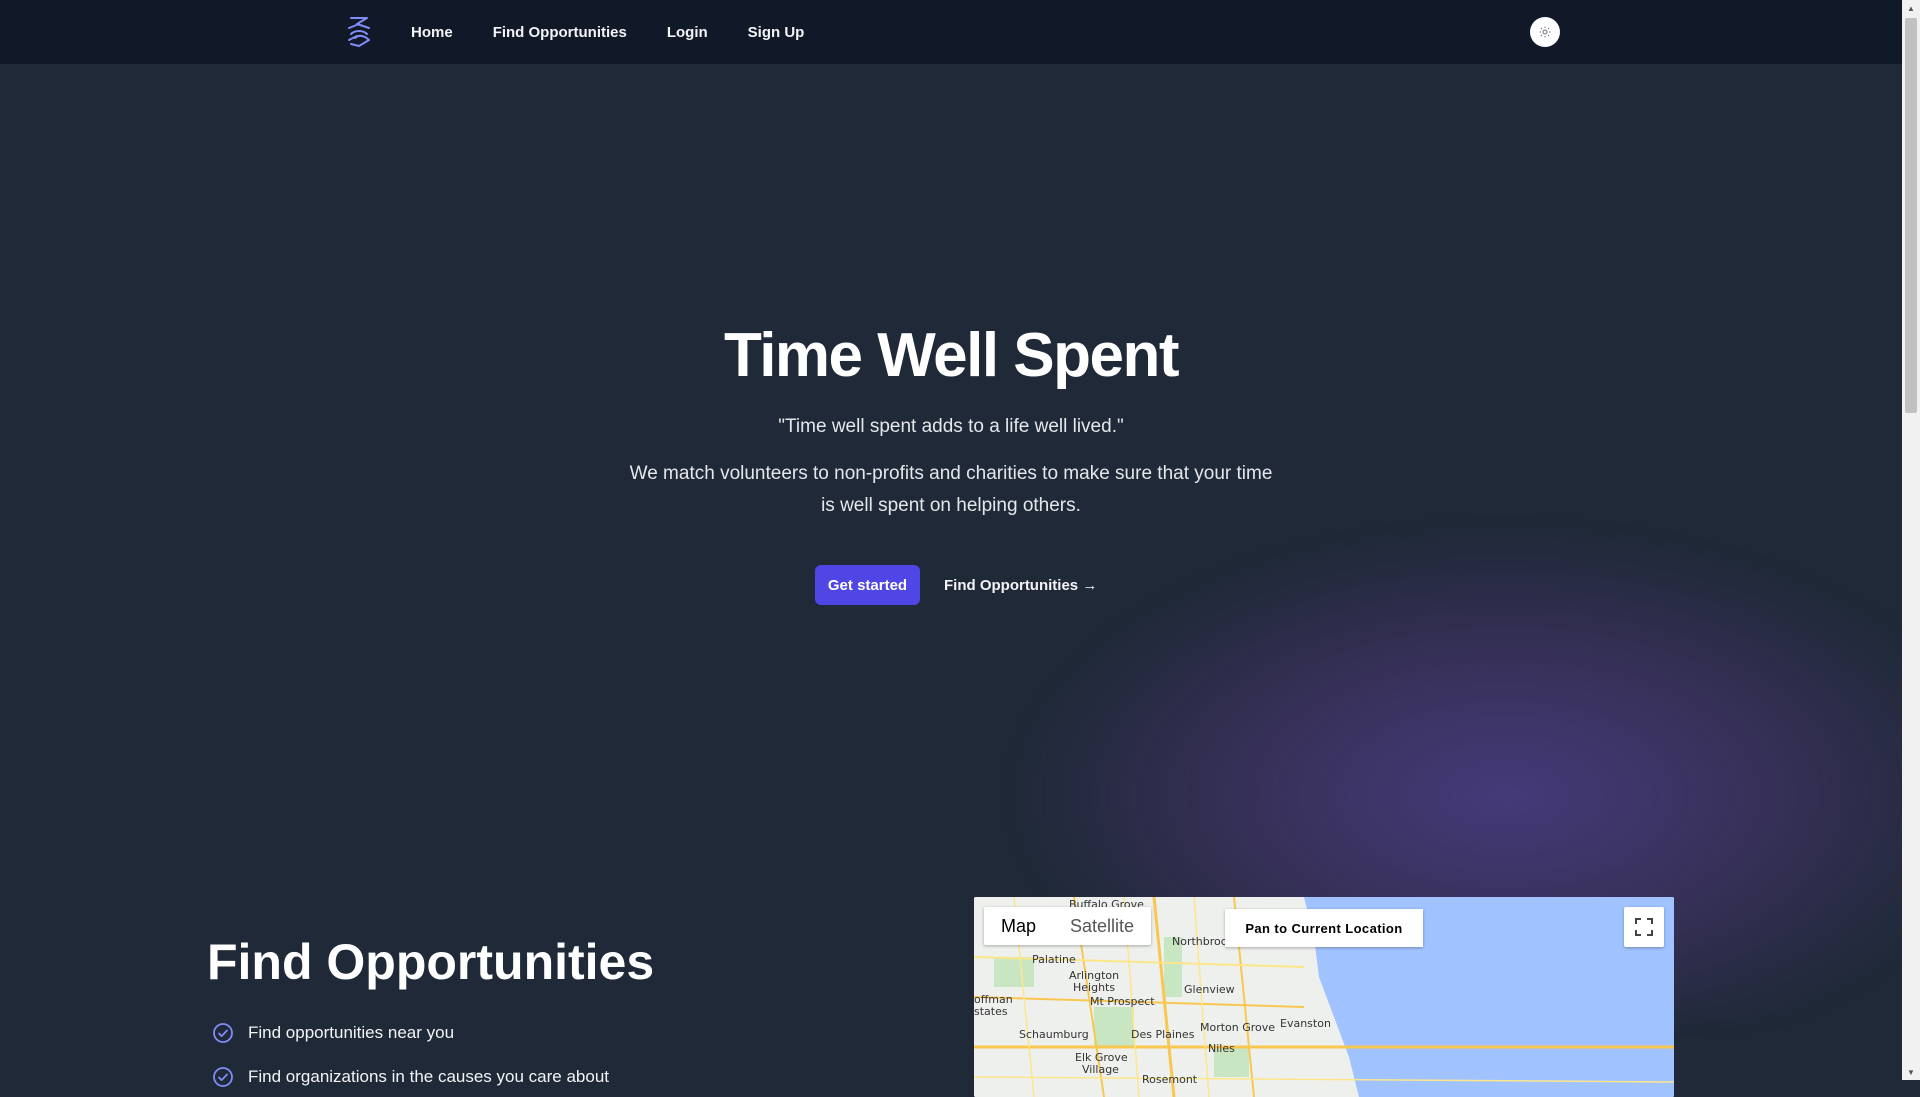 The image size is (1920, 1097). I want to click on theme-toggle-button, so click(1545, 32).